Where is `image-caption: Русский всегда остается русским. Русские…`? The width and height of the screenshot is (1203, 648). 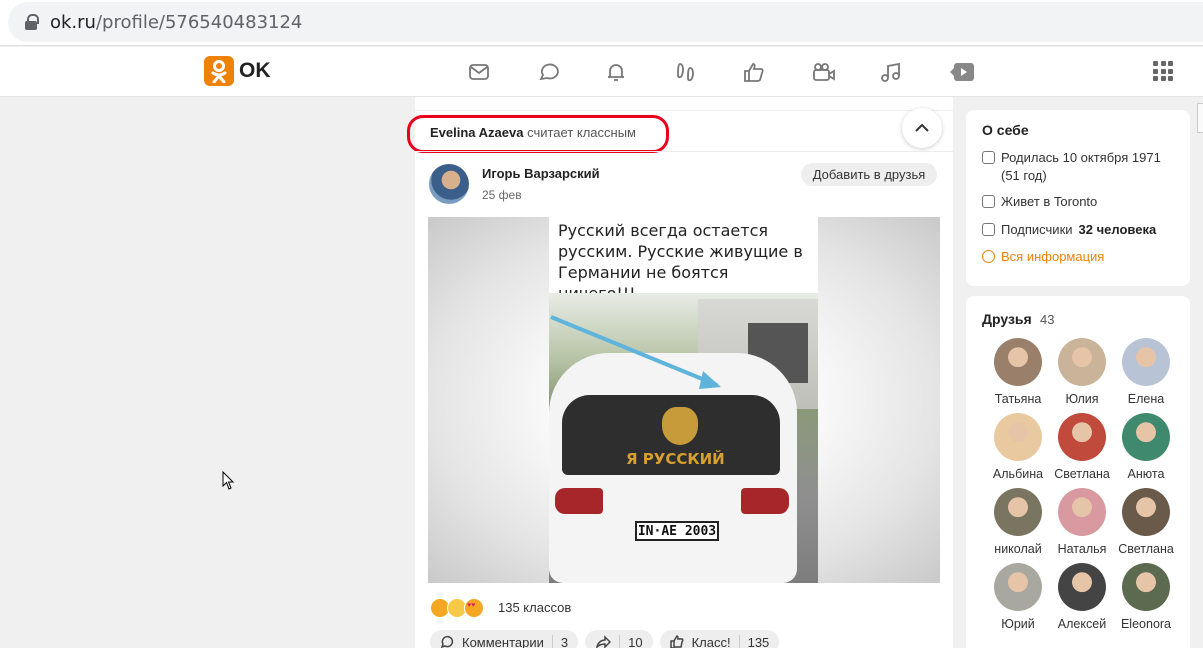 image-caption: Русский всегда остается русским. Русские… is located at coordinates (680, 262).